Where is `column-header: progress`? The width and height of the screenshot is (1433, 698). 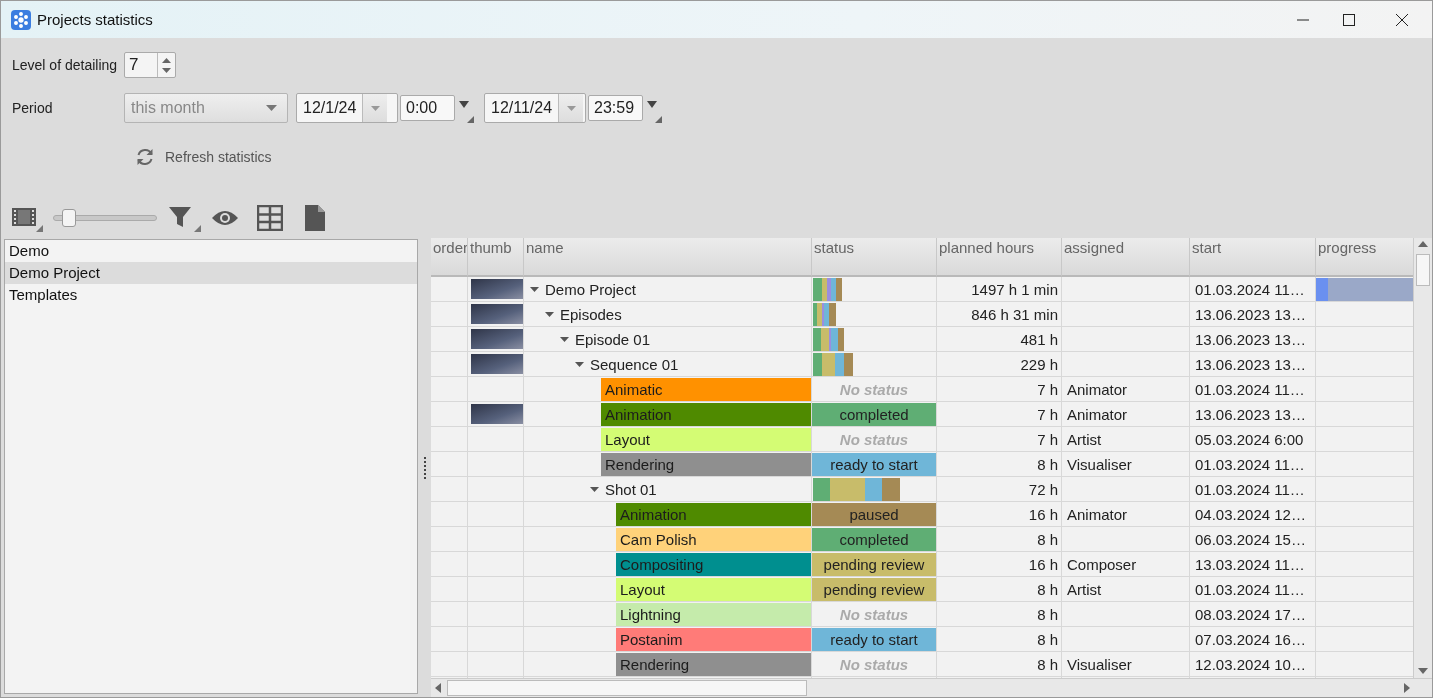
column-header: progress is located at coordinates (1364, 257).